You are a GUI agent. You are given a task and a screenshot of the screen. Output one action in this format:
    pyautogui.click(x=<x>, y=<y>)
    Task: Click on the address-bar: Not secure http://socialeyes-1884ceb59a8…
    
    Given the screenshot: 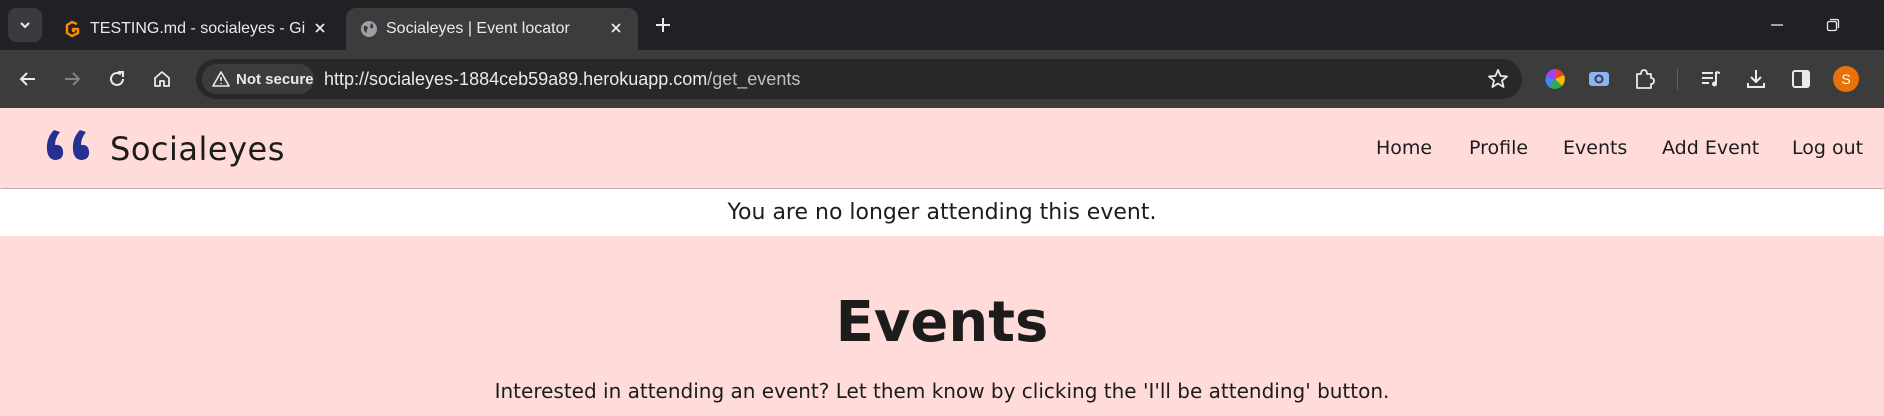 What is the action you would take?
    pyautogui.click(x=859, y=79)
    